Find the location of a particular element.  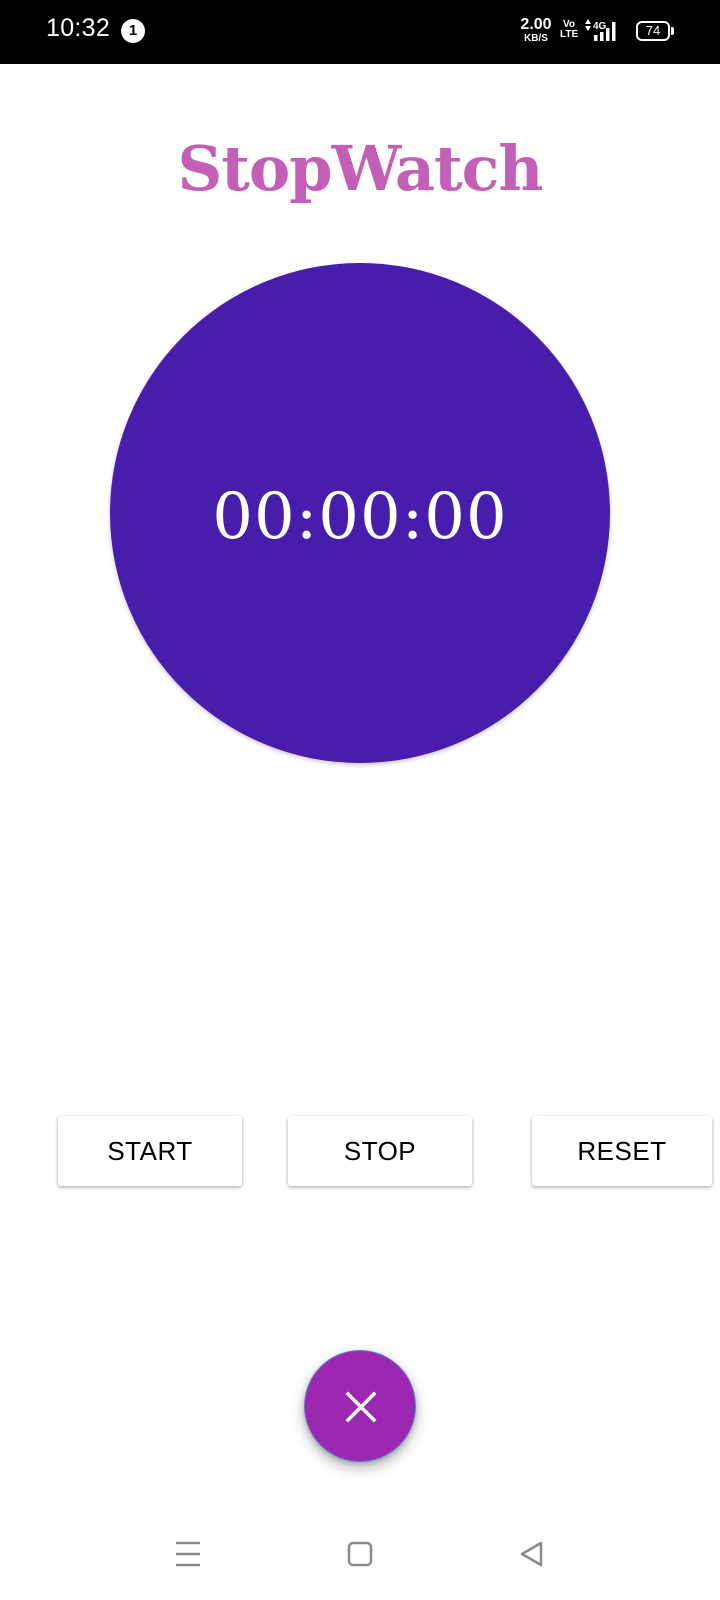

notification-badge: 1 is located at coordinates (133, 31).